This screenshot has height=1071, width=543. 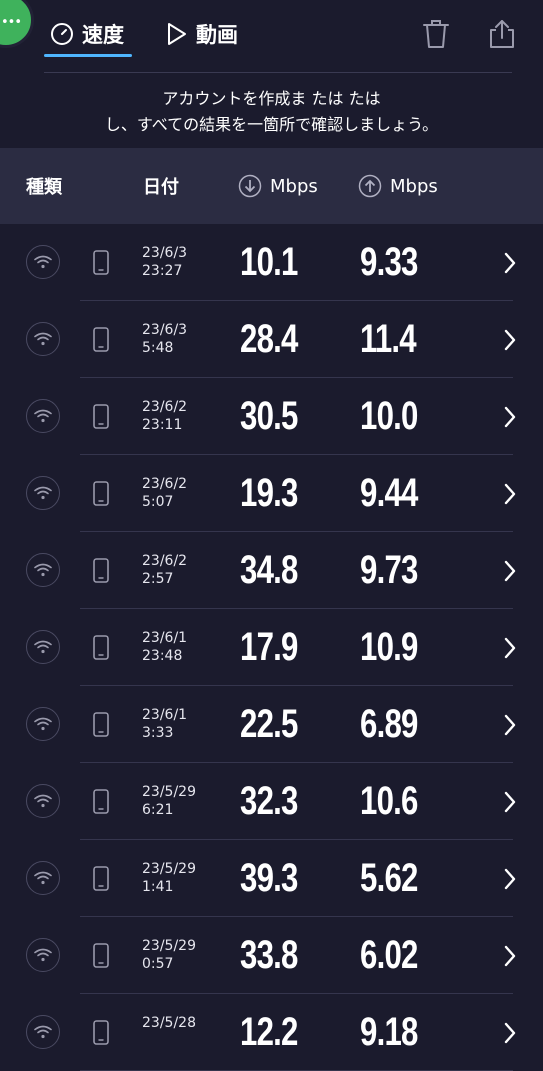 What do you see at coordinates (165, 407) in the screenshot?
I see `result-date: 23/6/2` at bounding box center [165, 407].